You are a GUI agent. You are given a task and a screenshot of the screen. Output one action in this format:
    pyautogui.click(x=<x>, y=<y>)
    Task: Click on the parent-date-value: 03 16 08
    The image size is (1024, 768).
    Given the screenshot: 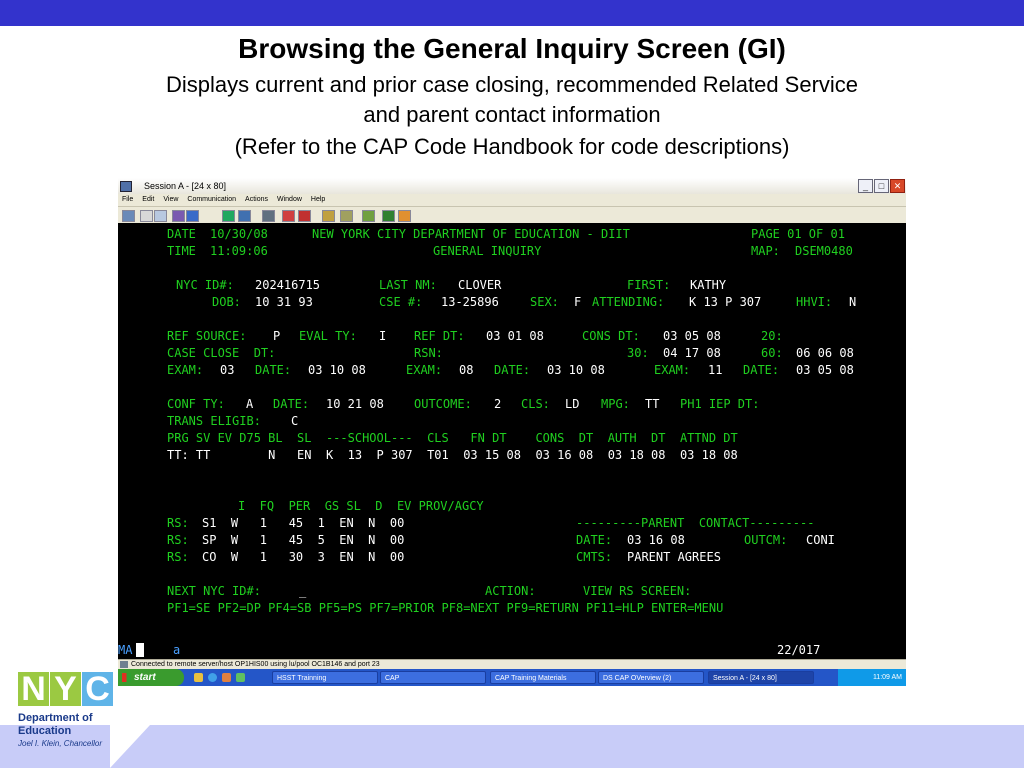 What is the action you would take?
    pyautogui.click(x=656, y=540)
    